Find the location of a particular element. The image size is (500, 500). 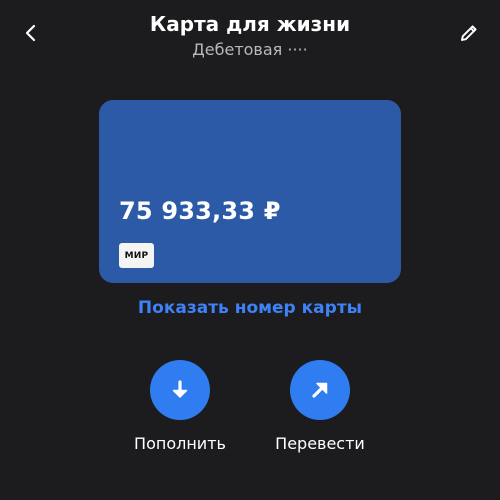

topup-circle is located at coordinates (180, 390).